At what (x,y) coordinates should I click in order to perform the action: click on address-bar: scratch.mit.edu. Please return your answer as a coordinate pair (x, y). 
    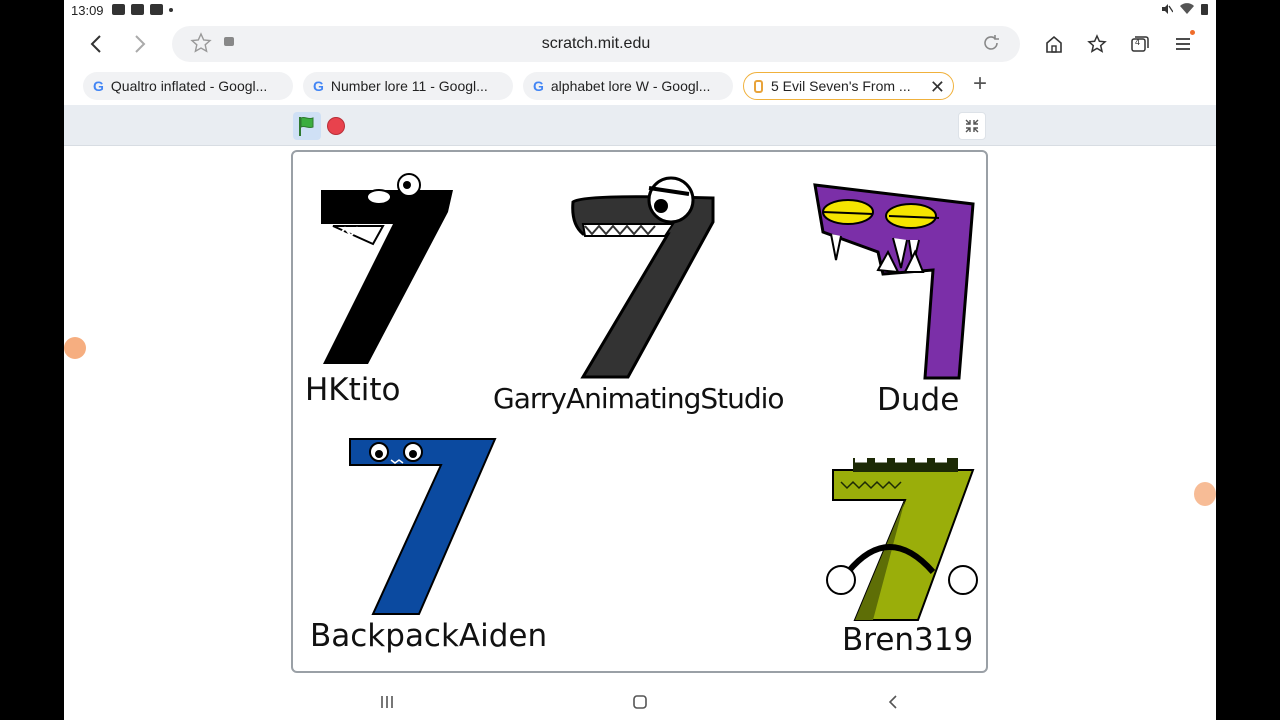
    Looking at the image, I should click on (596, 44).